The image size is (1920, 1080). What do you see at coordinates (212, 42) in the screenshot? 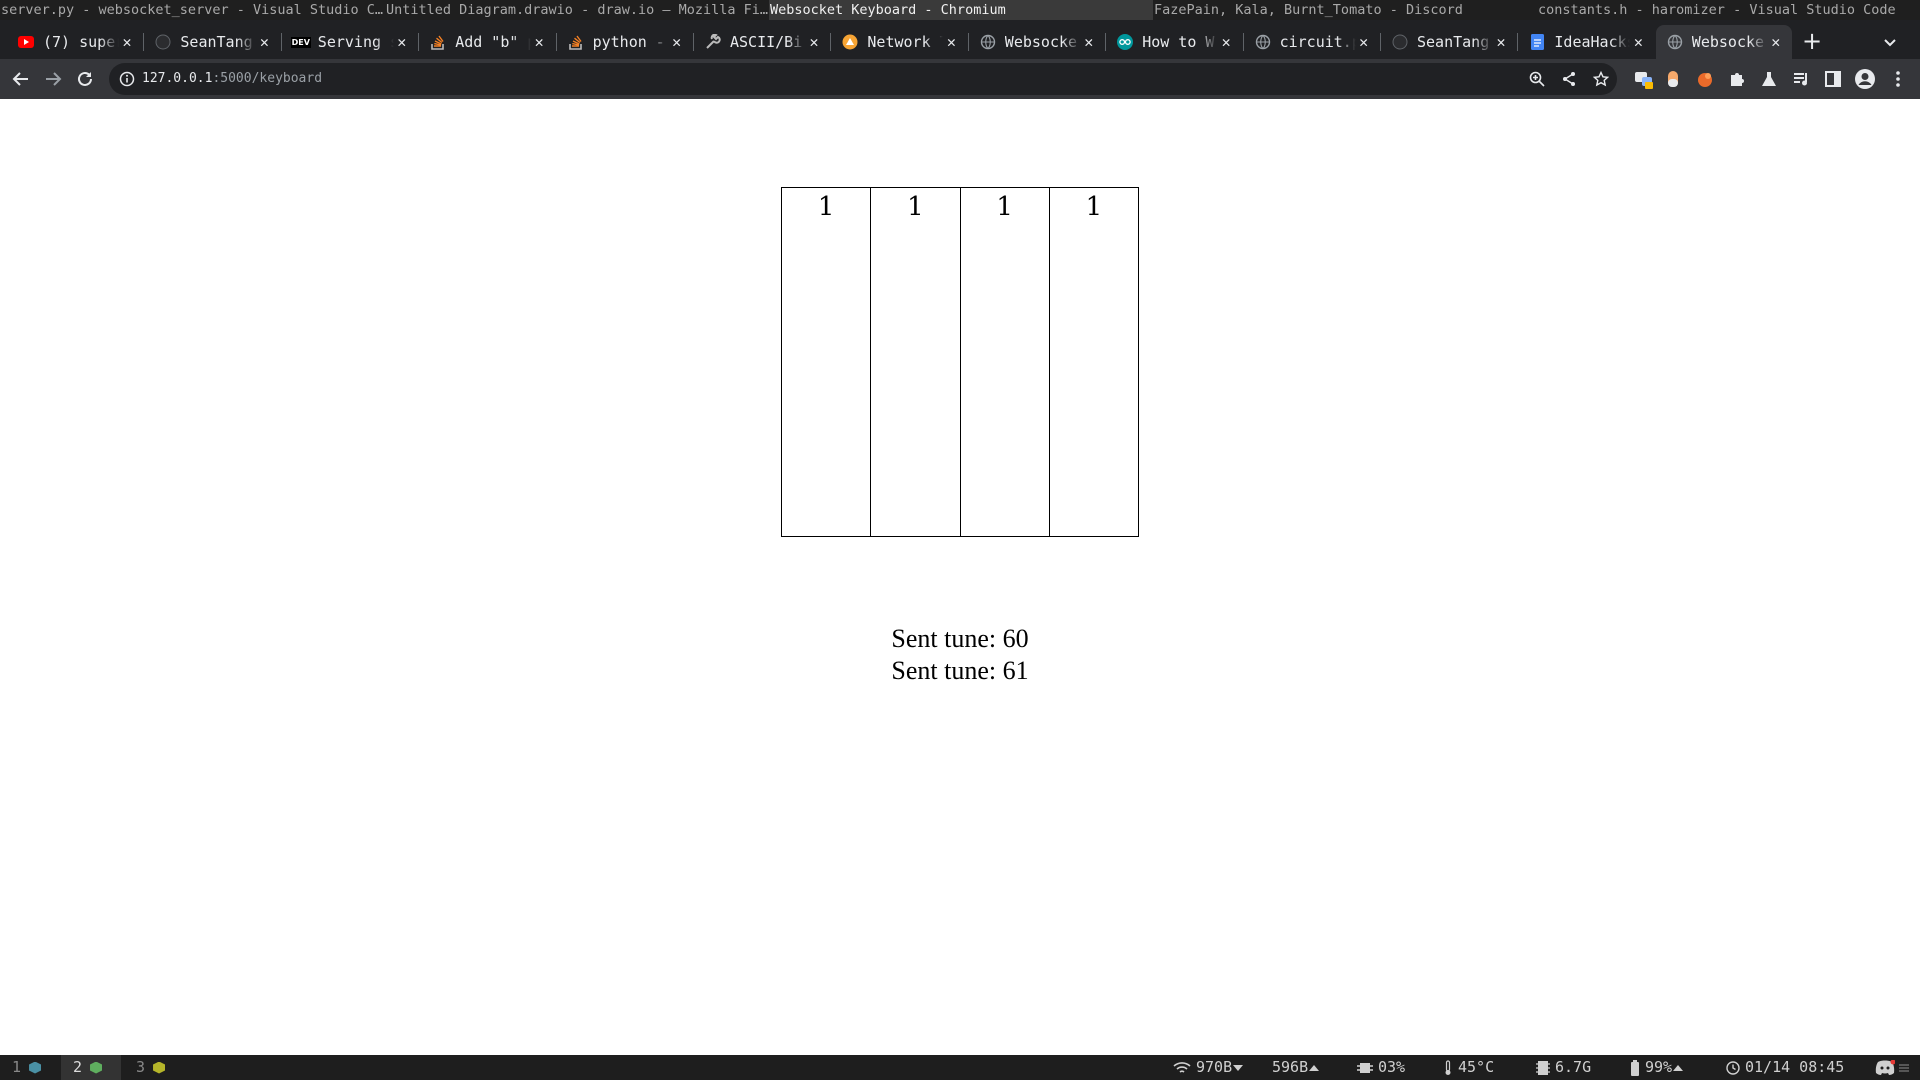
I see `tab-1: SeanTang ✕` at bounding box center [212, 42].